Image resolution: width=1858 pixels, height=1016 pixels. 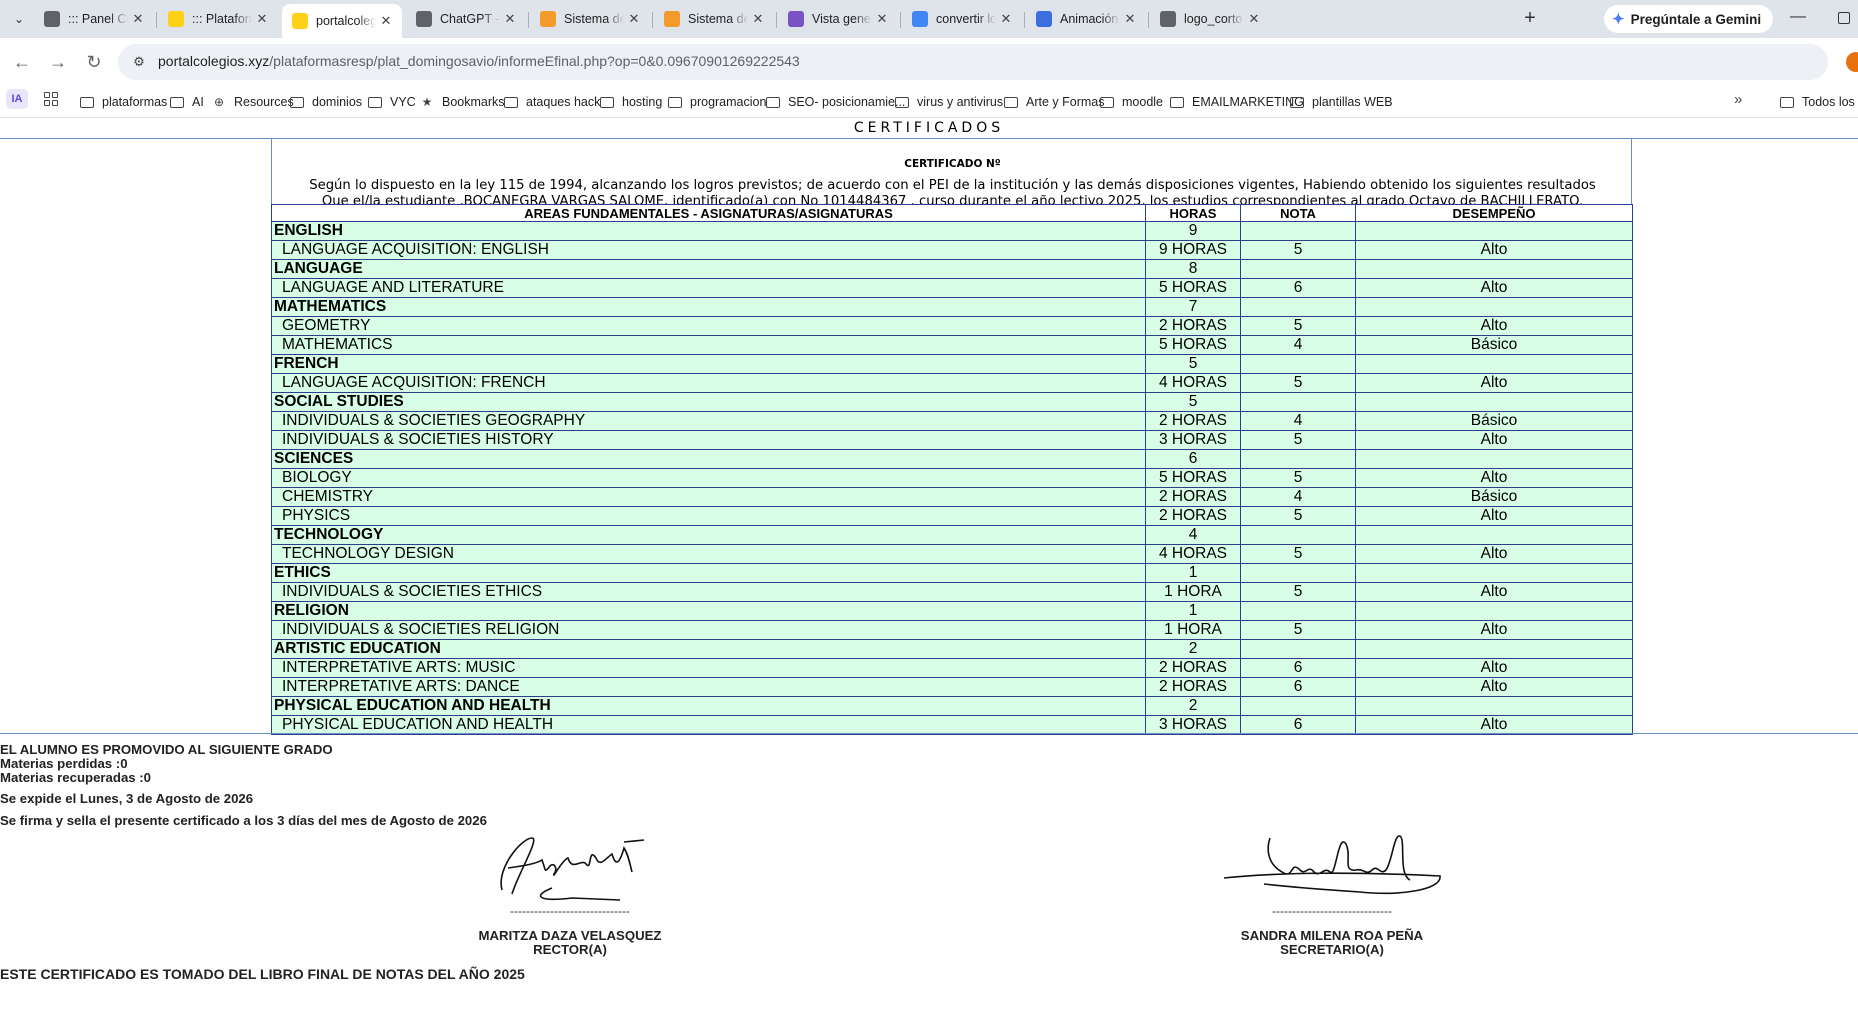 What do you see at coordinates (1193, 269) in the screenshot?
I see `cell-horas: 8` at bounding box center [1193, 269].